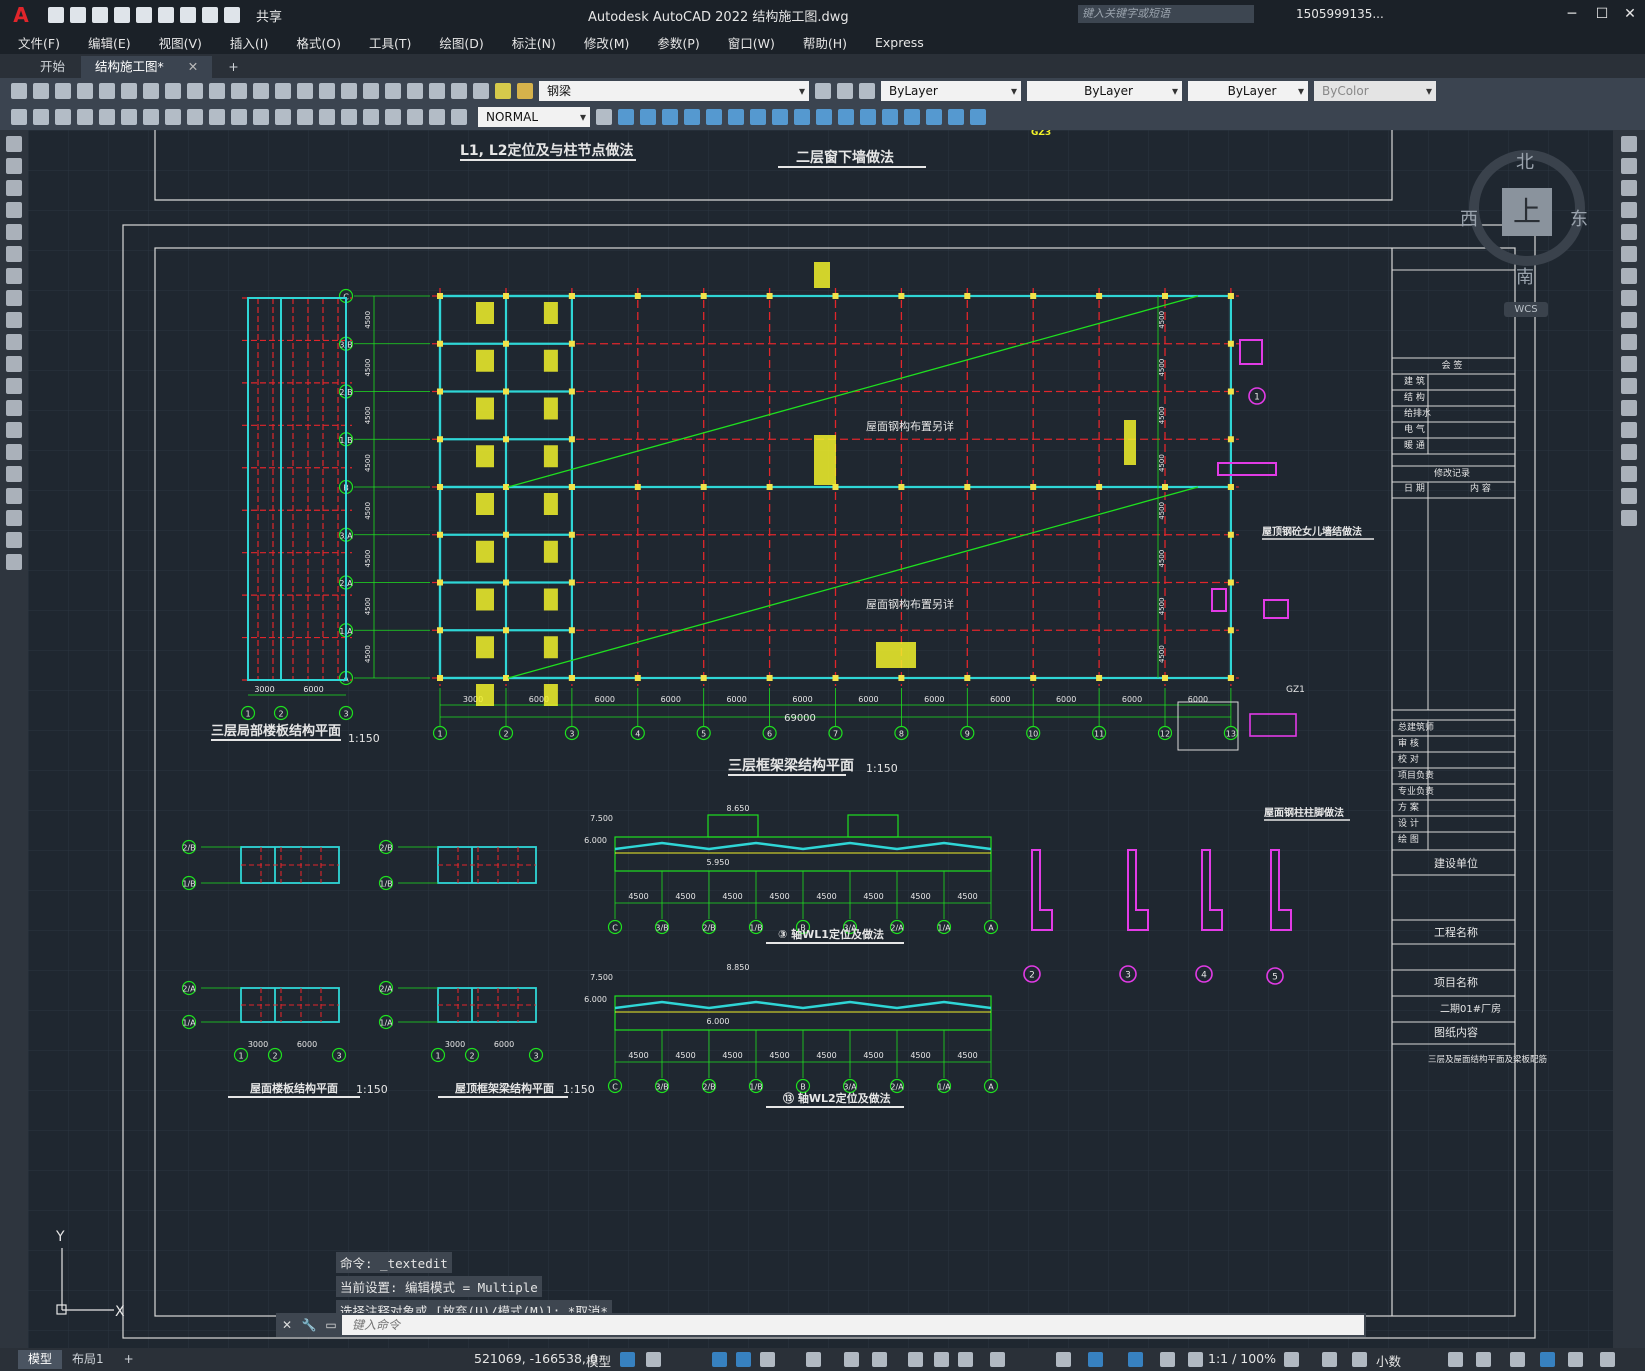 This screenshot has height=1371, width=1645. What do you see at coordinates (188, 15) in the screenshot?
I see `print-icon` at bounding box center [188, 15].